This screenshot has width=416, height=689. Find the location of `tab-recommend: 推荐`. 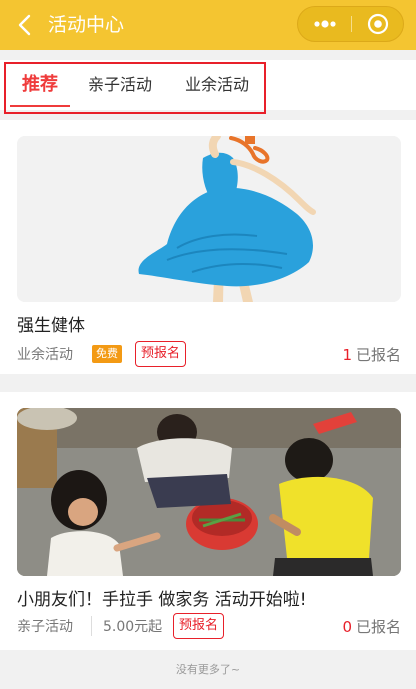

tab-recommend: 推荐 is located at coordinates (40, 83).